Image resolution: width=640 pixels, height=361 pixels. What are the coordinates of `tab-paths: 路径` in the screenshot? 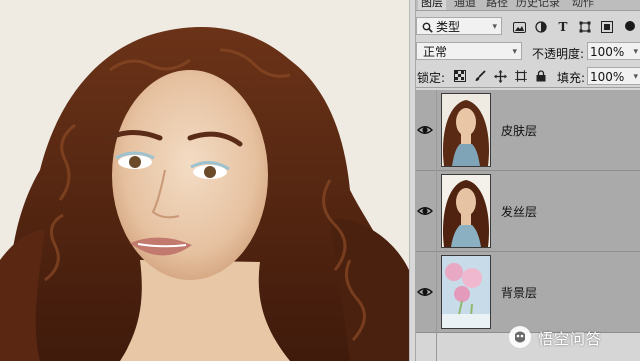 It's located at (497, 5).